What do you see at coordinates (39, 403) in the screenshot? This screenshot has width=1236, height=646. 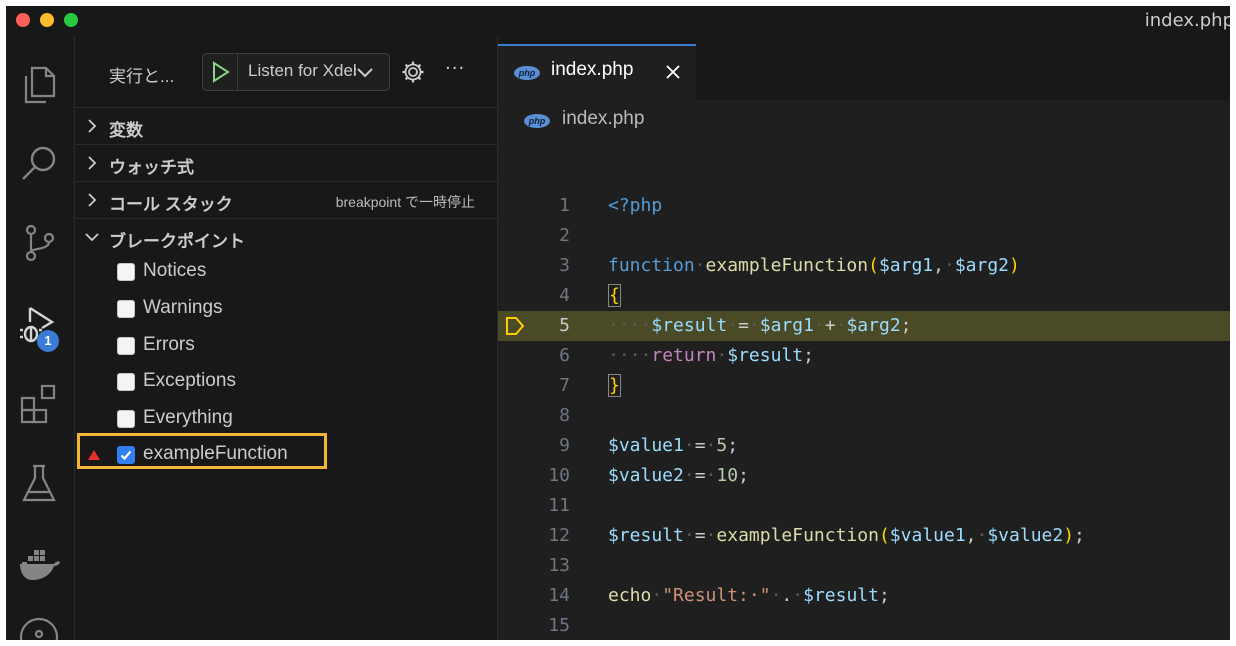 I see `extensions-icon` at bounding box center [39, 403].